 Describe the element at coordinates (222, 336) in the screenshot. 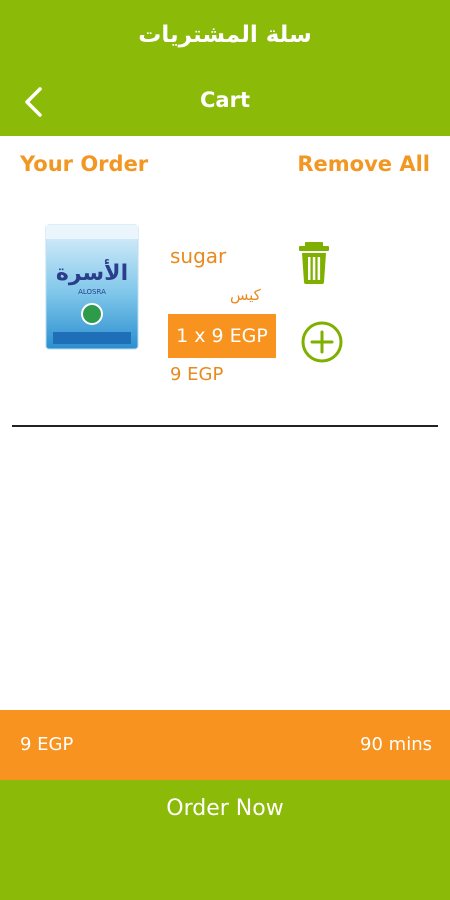

I see `quantity-price-box: 1 x 9 EGP` at that location.